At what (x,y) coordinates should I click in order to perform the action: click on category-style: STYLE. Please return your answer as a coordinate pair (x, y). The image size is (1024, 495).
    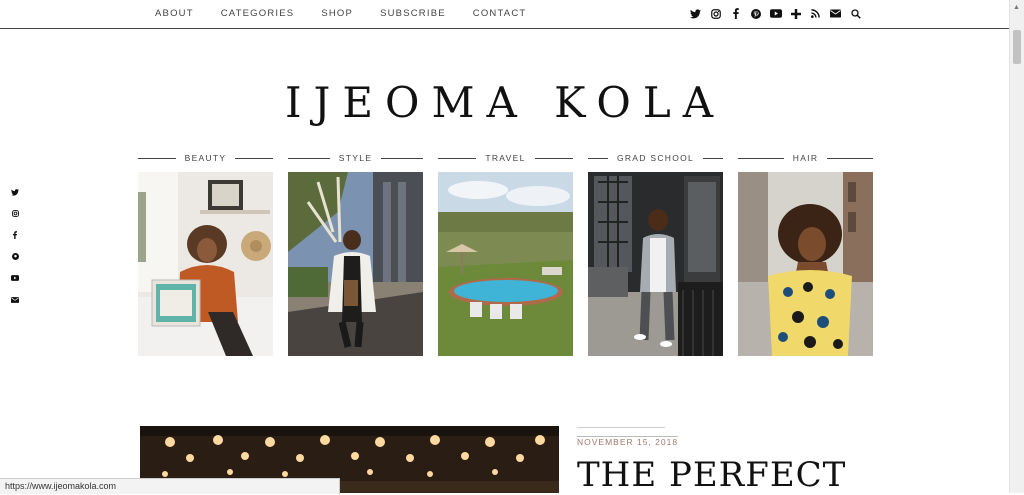
    Looking at the image, I should click on (355, 254).